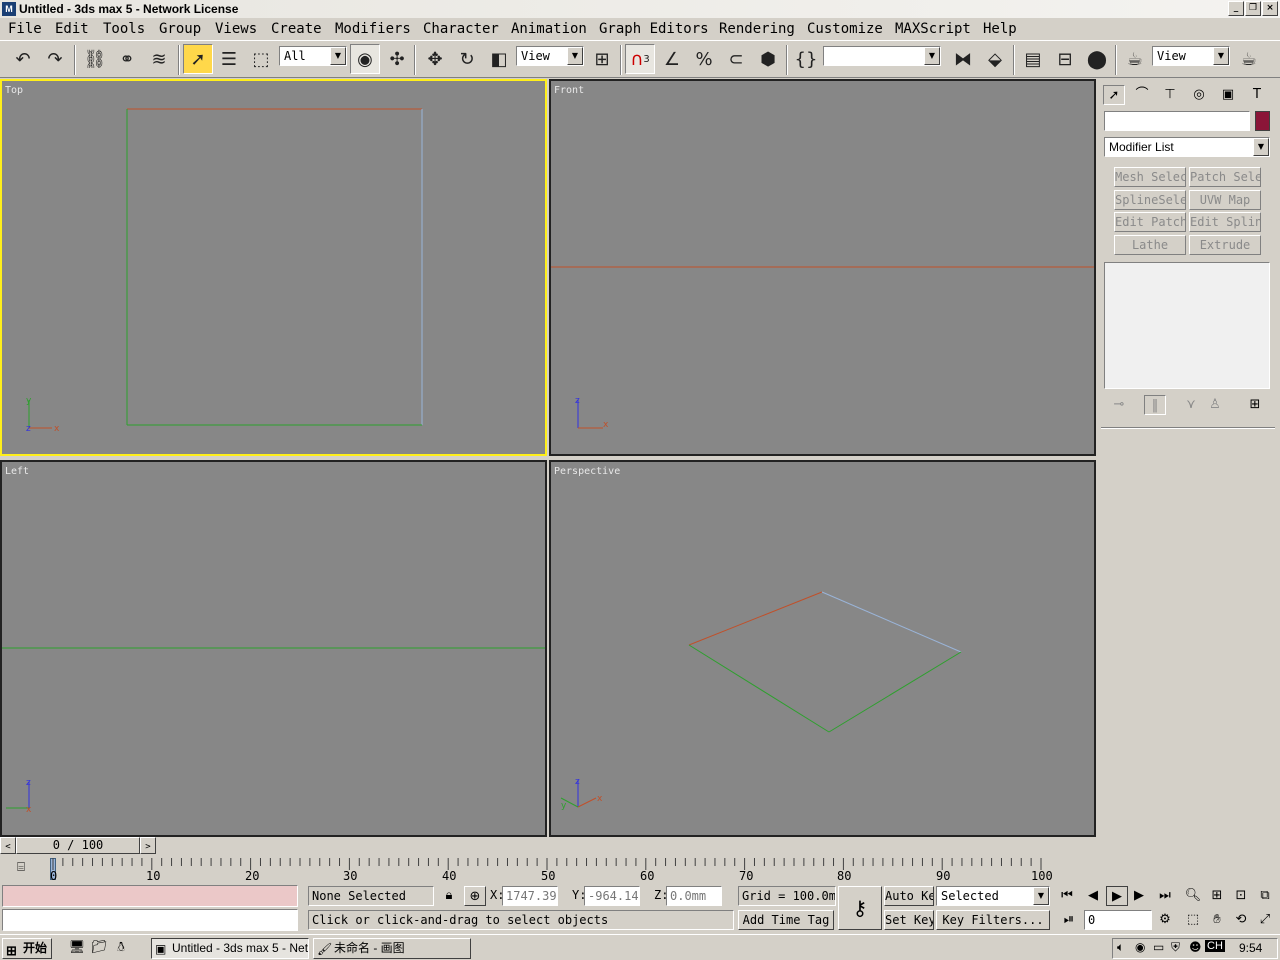 This screenshot has width=1280, height=960. Describe the element at coordinates (1241, 896) in the screenshot. I see `zoom-extents-icon: ⊡` at that location.